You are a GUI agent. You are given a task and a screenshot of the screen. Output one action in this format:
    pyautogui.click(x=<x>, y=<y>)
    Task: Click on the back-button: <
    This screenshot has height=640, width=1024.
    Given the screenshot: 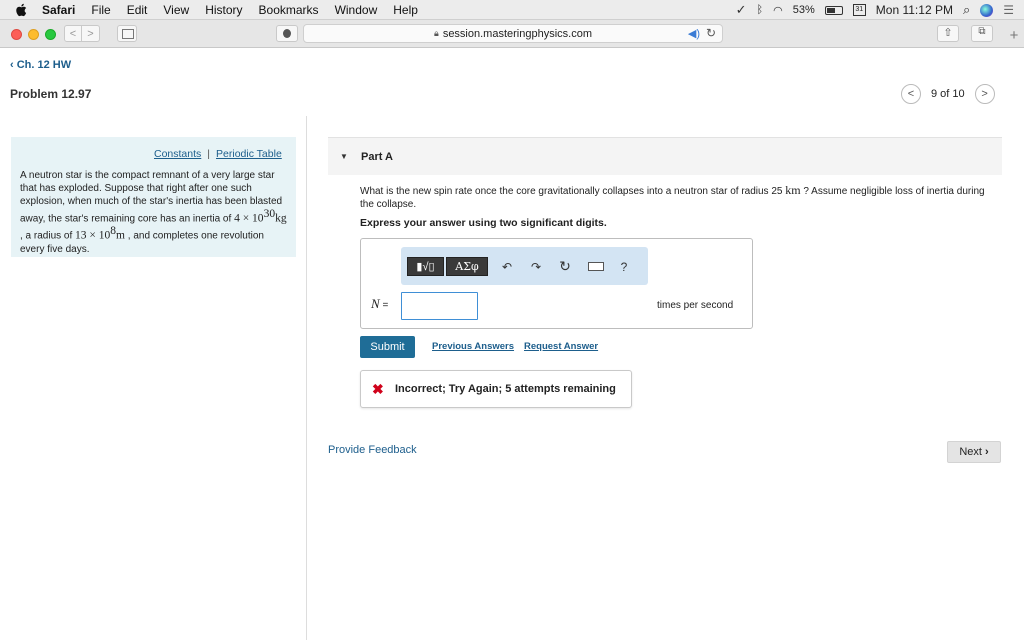 What is the action you would take?
    pyautogui.click(x=73, y=33)
    